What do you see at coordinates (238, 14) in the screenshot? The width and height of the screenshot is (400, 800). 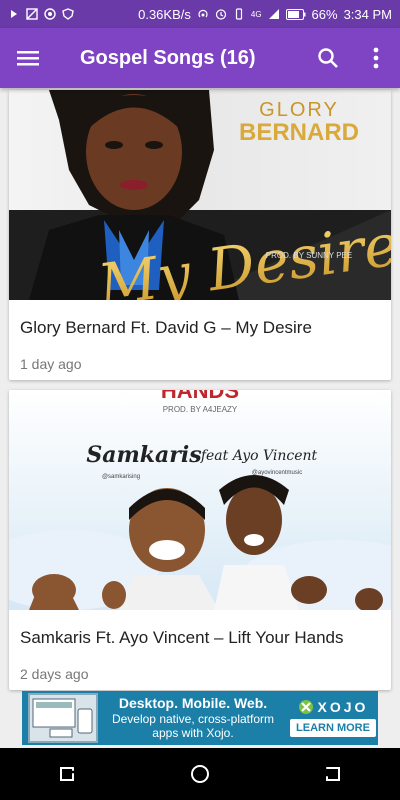 I see `vibrate-icon` at bounding box center [238, 14].